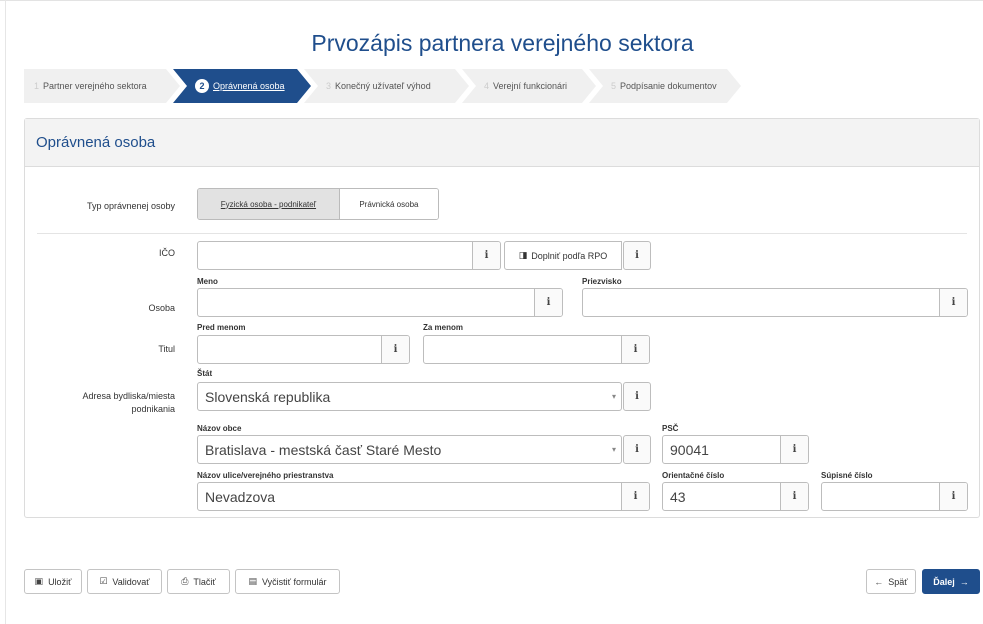 This screenshot has width=983, height=624. What do you see at coordinates (693, 475) in the screenshot?
I see `orient-label: Orientačné číslo` at bounding box center [693, 475].